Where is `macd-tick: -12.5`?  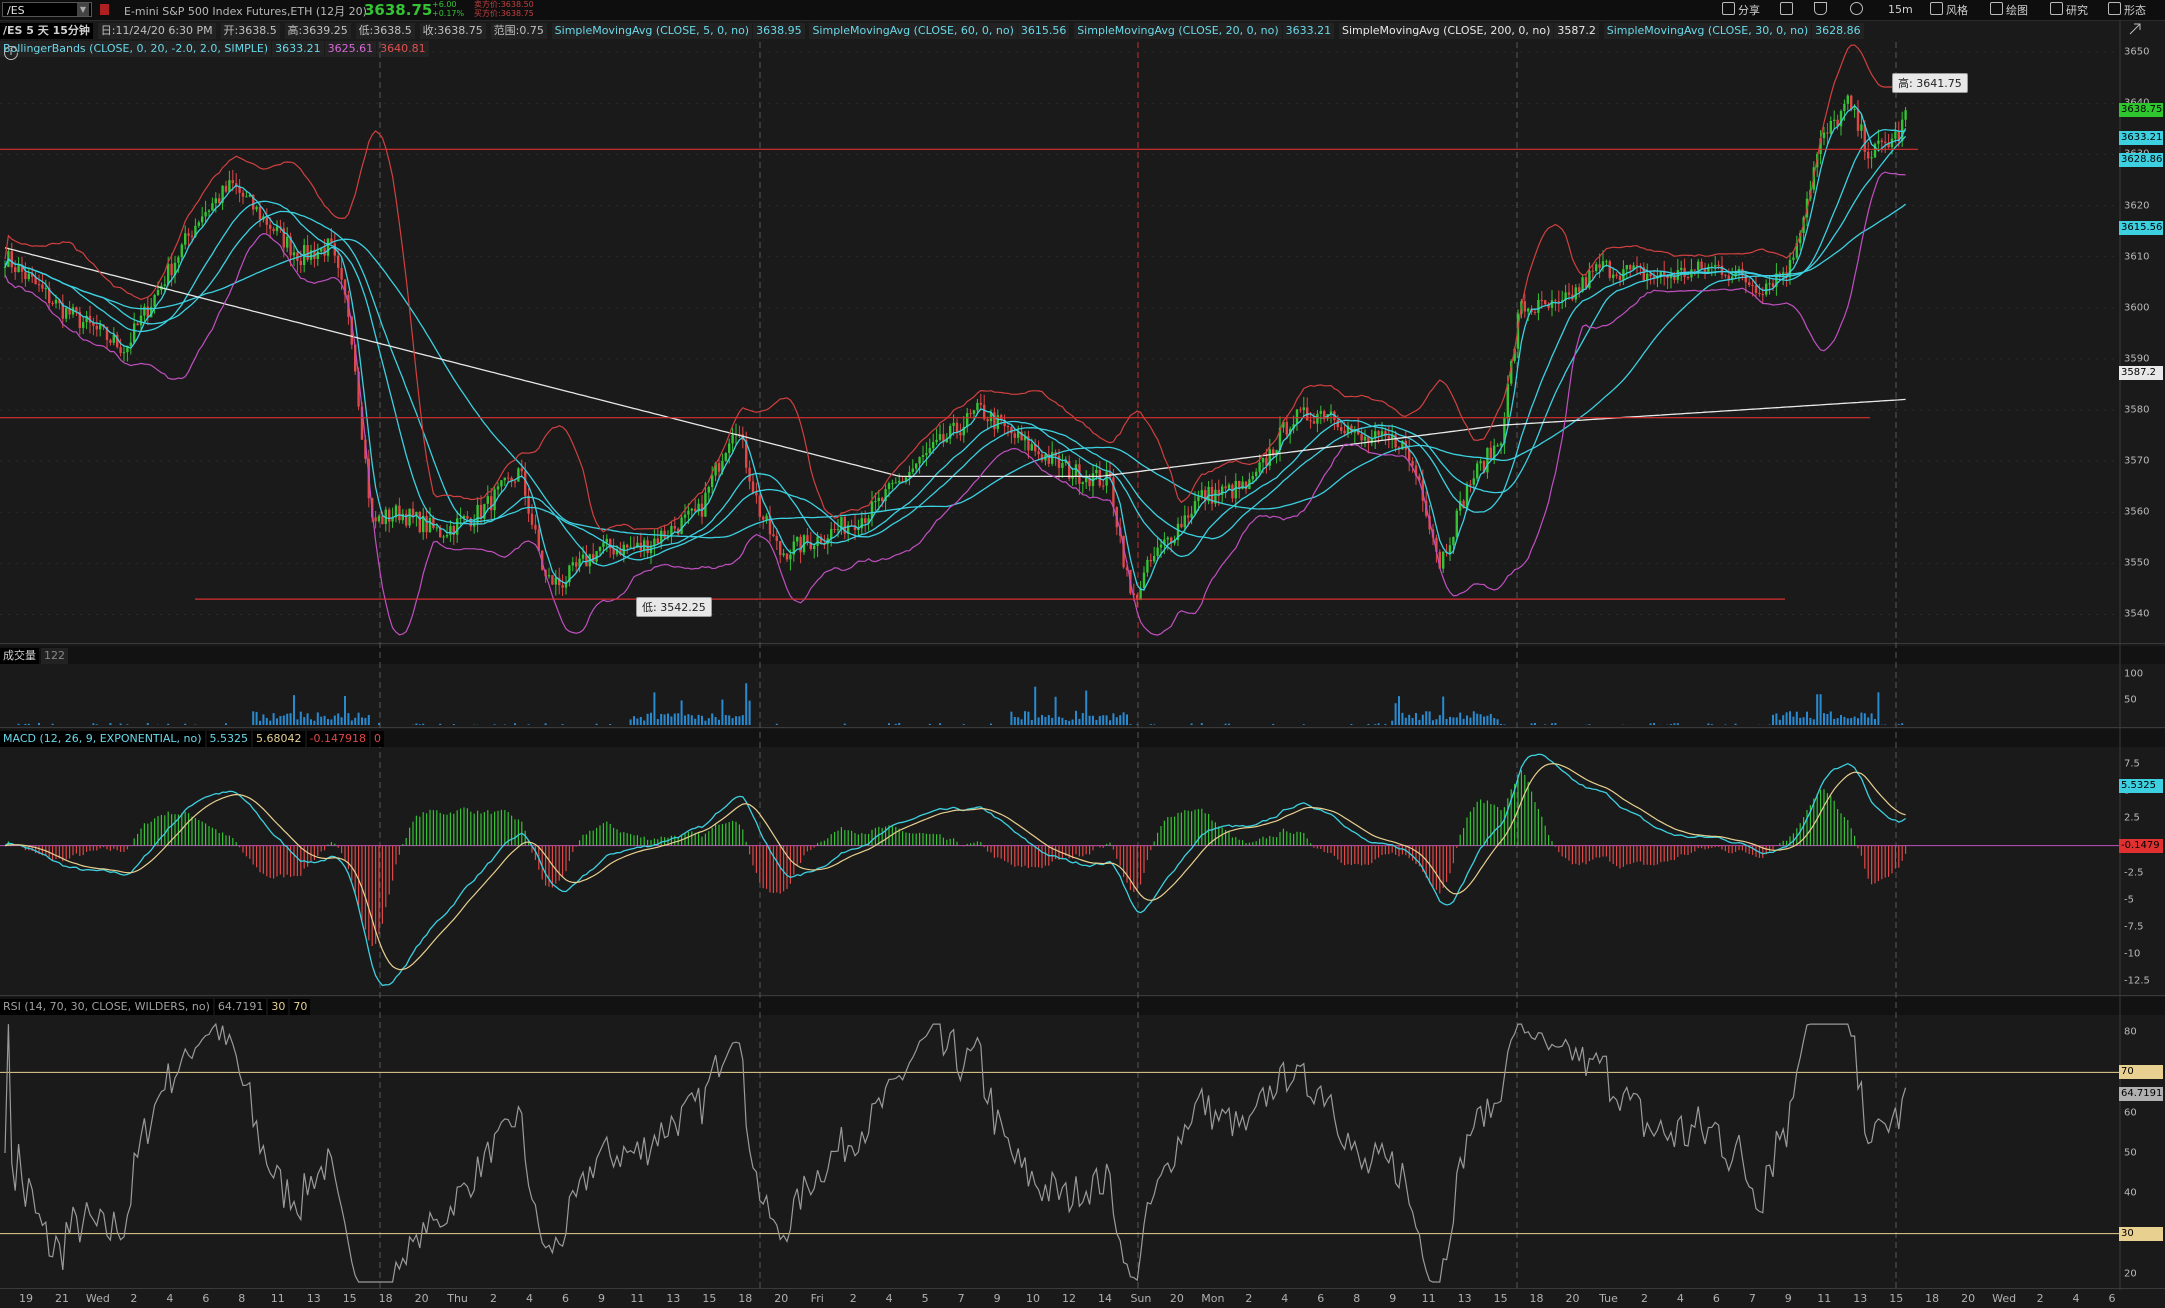 macd-tick: -12.5 is located at coordinates (2137, 981).